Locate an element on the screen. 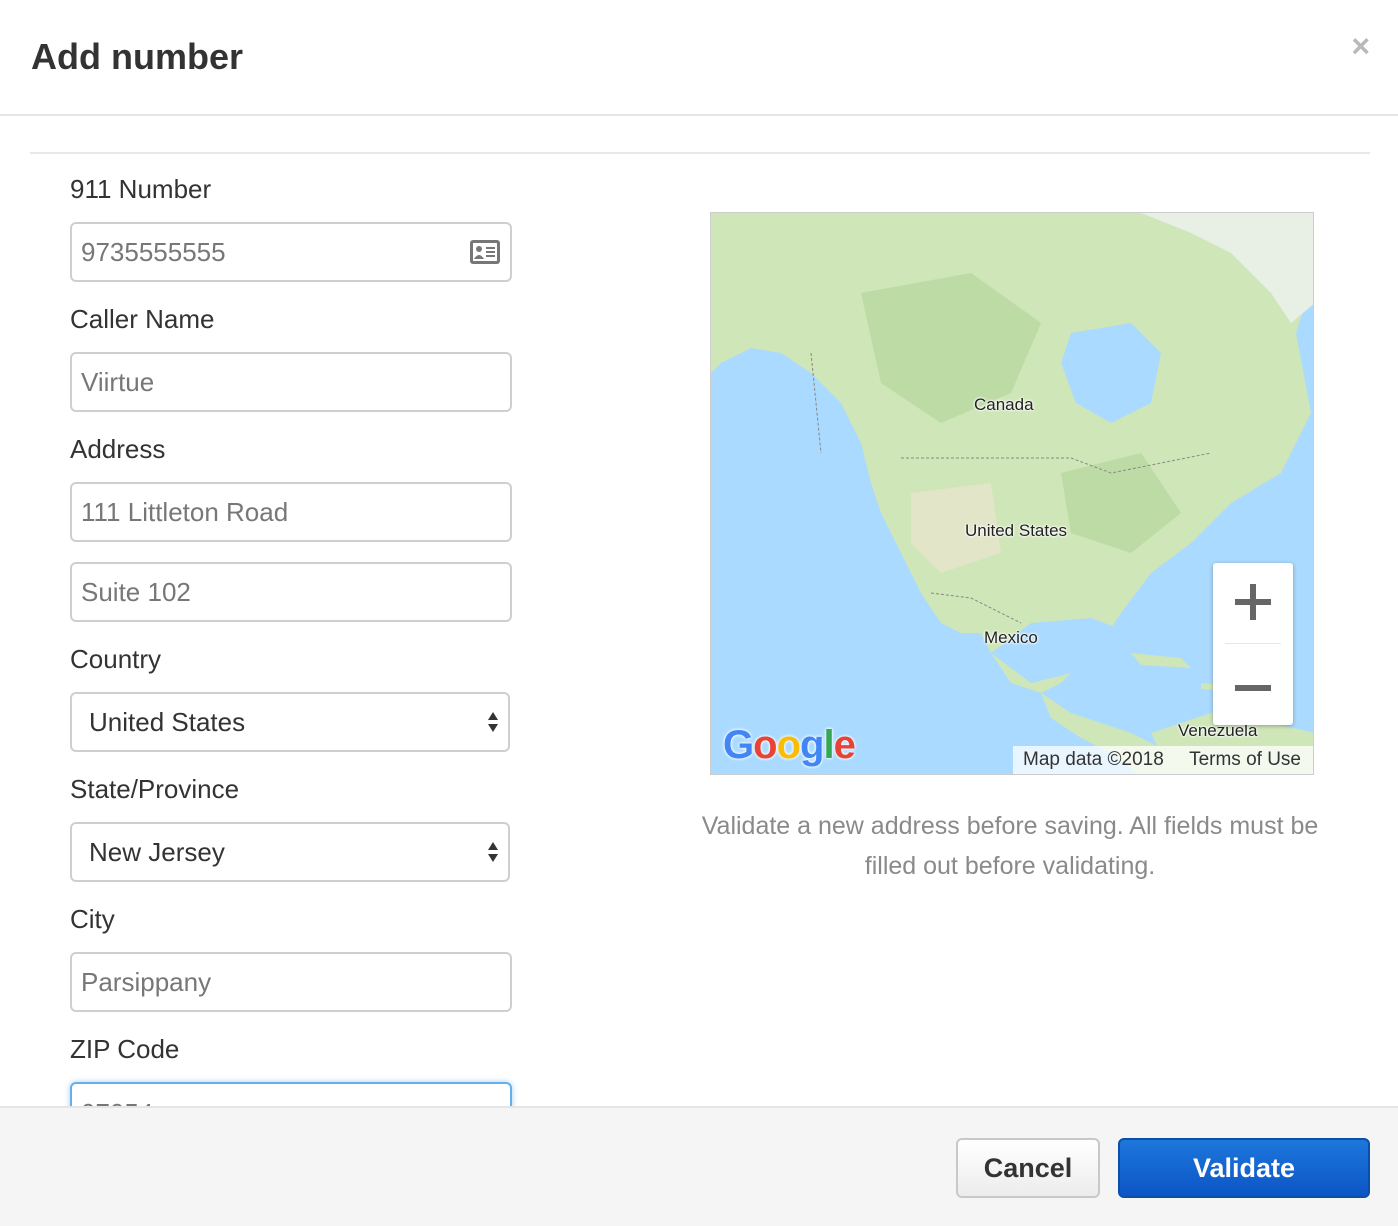  terms-of-use-link: Terms of Use is located at coordinates (1245, 759).